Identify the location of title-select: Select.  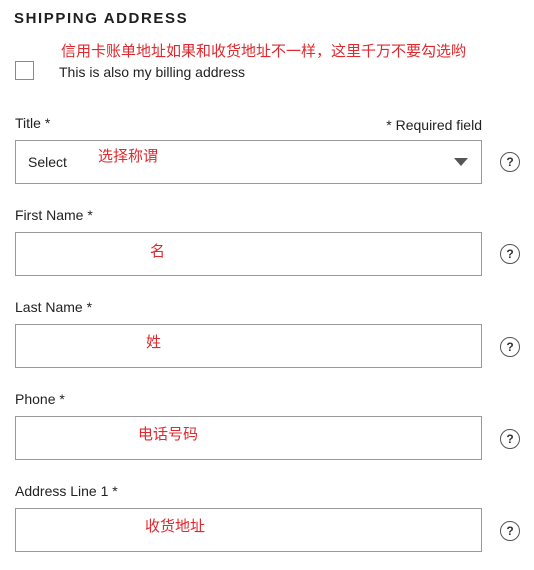
(248, 162).